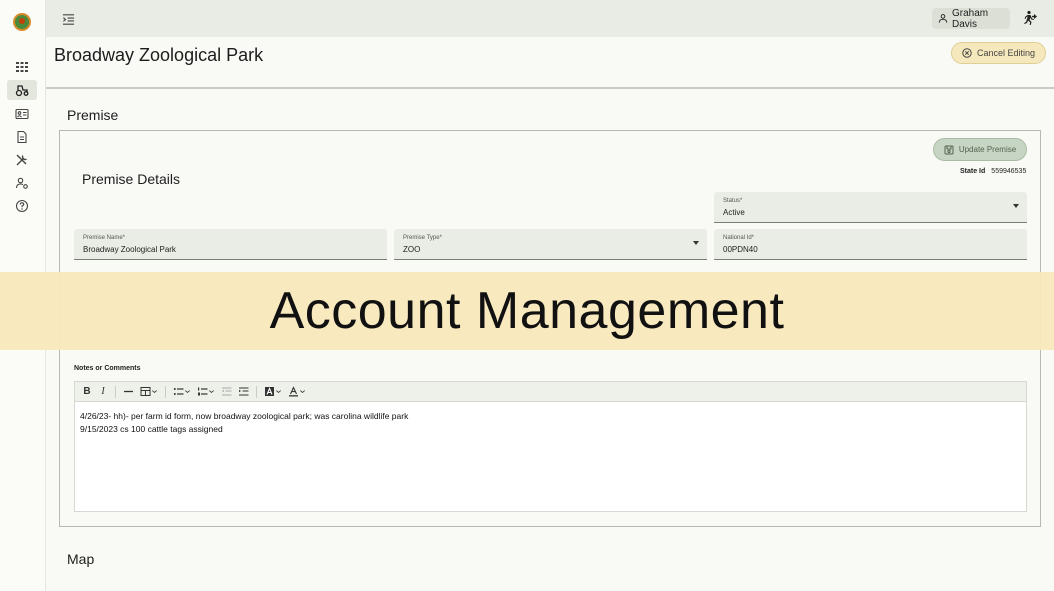  I want to click on dashboard-icon, so click(22, 67).